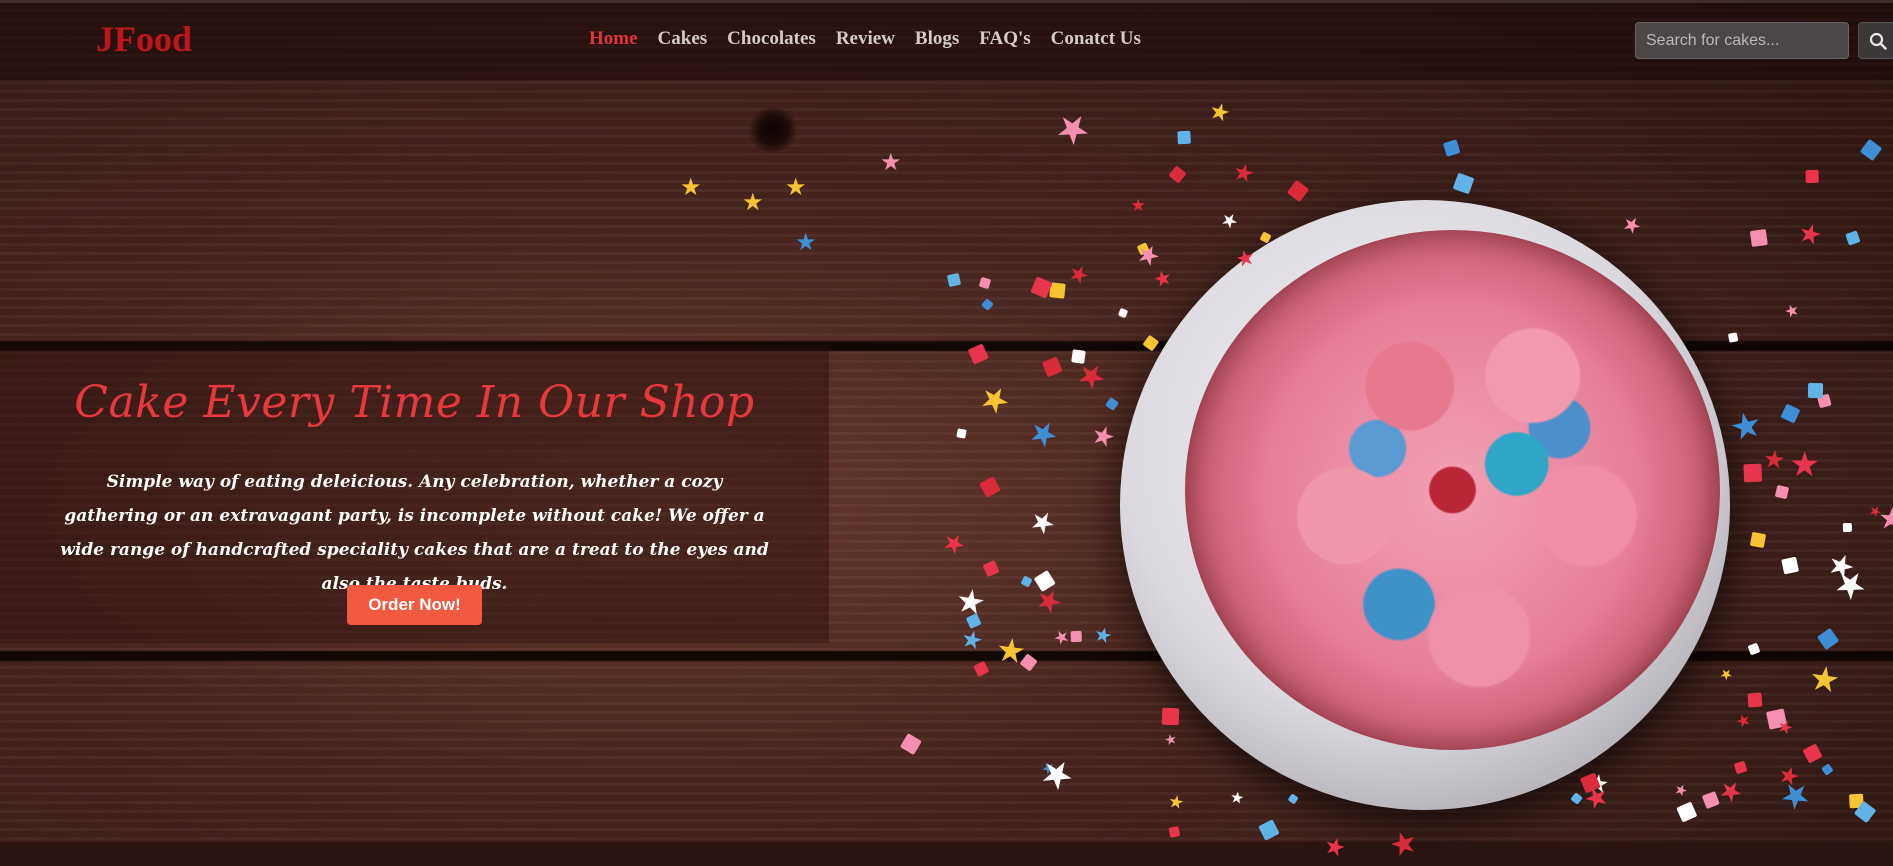  I want to click on search-icon, so click(1878, 41).